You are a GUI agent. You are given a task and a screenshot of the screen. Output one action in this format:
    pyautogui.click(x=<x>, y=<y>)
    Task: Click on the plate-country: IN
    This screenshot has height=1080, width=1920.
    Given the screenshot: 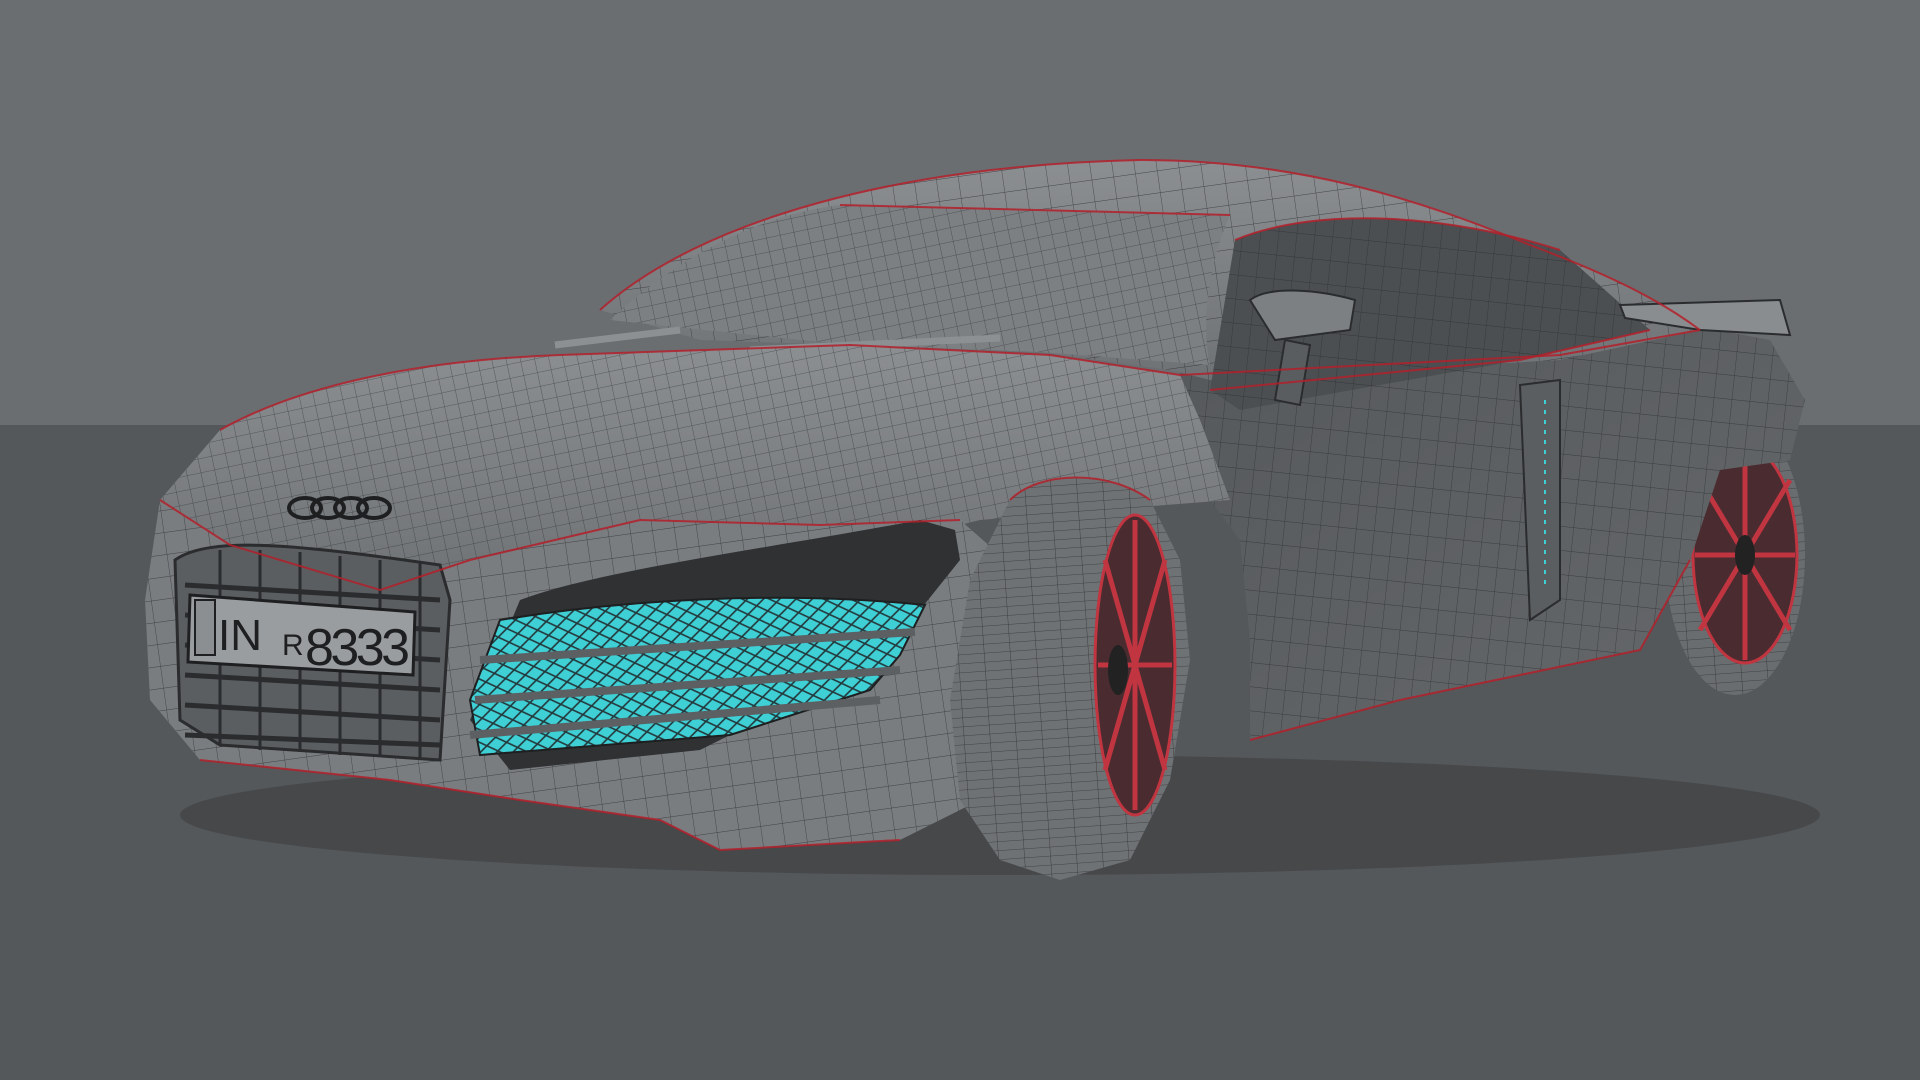 What is the action you would take?
    pyautogui.click(x=240, y=635)
    